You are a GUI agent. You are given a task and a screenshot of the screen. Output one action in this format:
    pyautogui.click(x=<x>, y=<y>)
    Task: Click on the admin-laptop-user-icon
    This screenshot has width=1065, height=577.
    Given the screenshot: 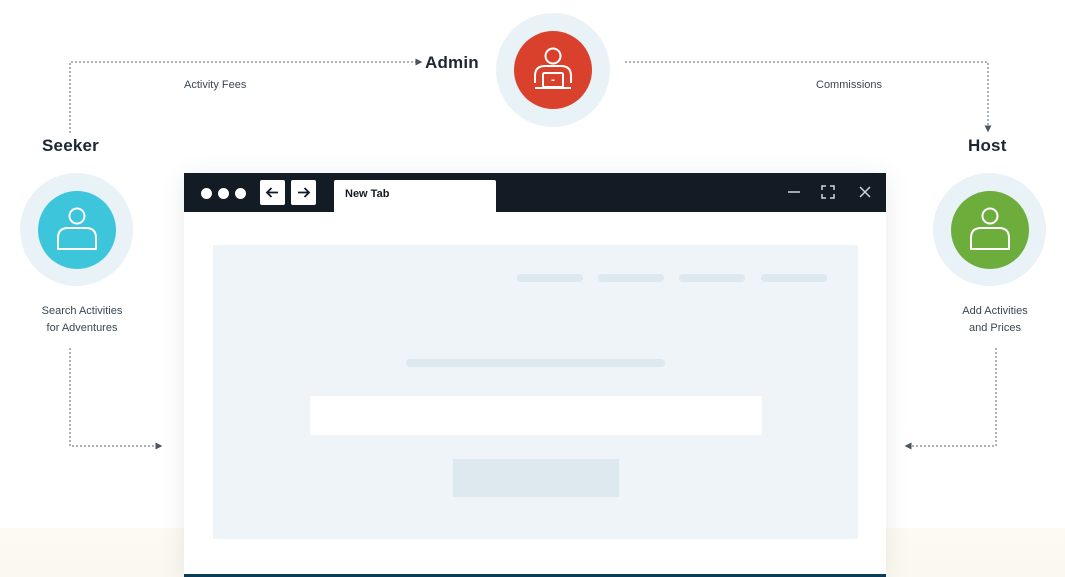 What is the action you would take?
    pyautogui.click(x=553, y=70)
    